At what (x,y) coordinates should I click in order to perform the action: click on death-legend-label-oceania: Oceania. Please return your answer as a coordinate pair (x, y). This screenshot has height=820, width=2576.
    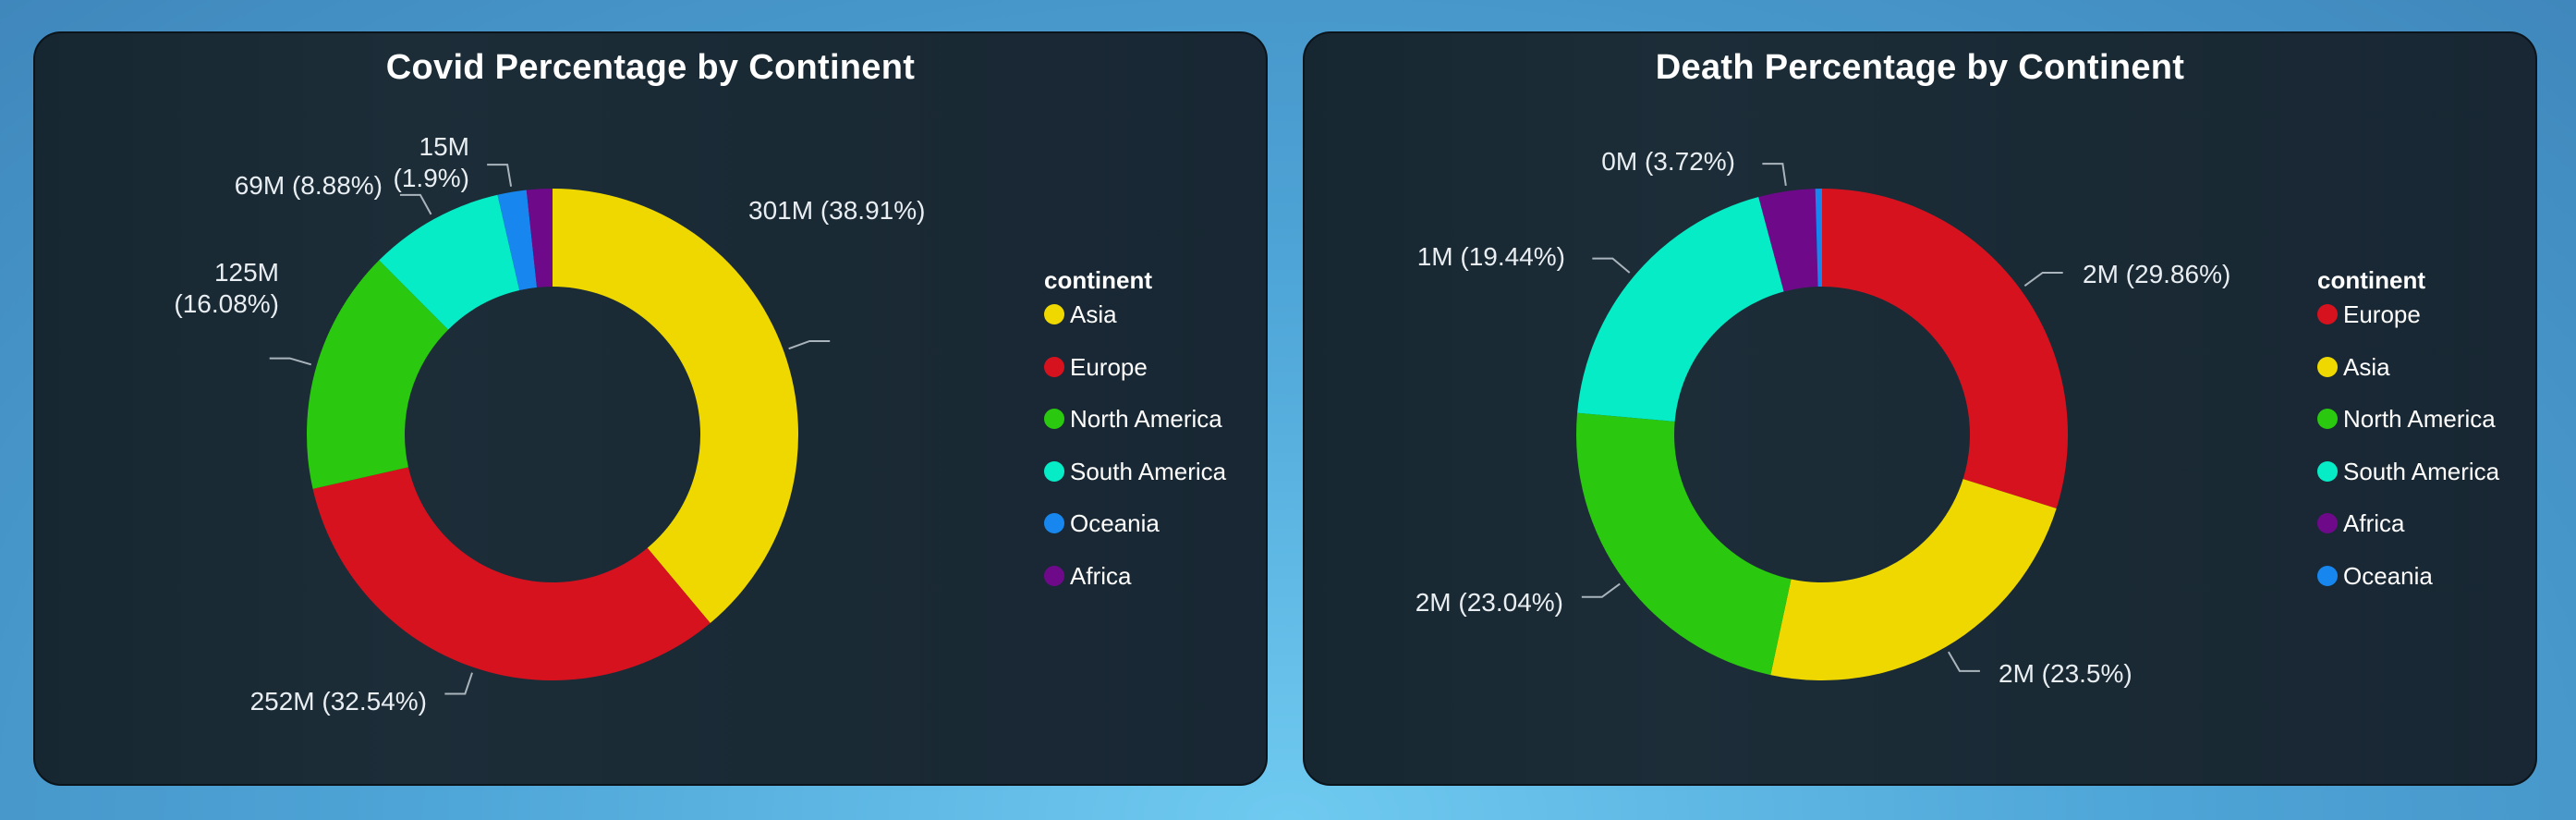
    Looking at the image, I should click on (2388, 576).